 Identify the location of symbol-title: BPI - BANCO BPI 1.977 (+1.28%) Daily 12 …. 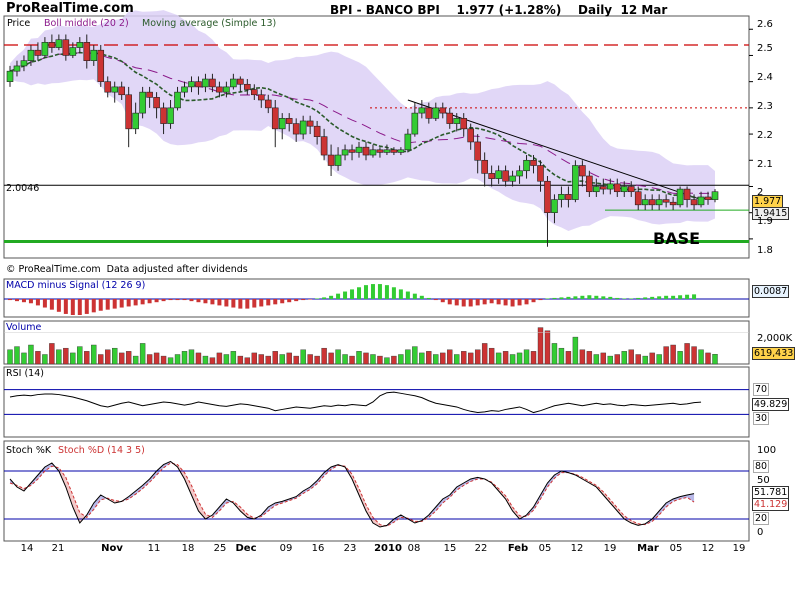
(499, 10).